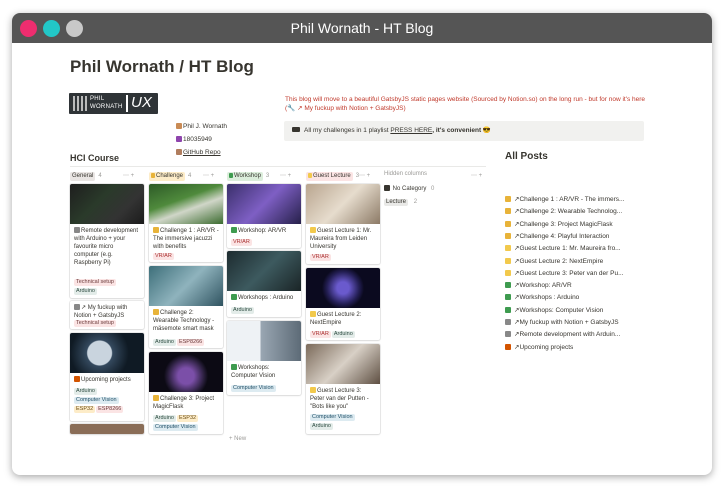  I want to click on column-header-guest-lecture: Guest Lecture 3, so click(332, 176).